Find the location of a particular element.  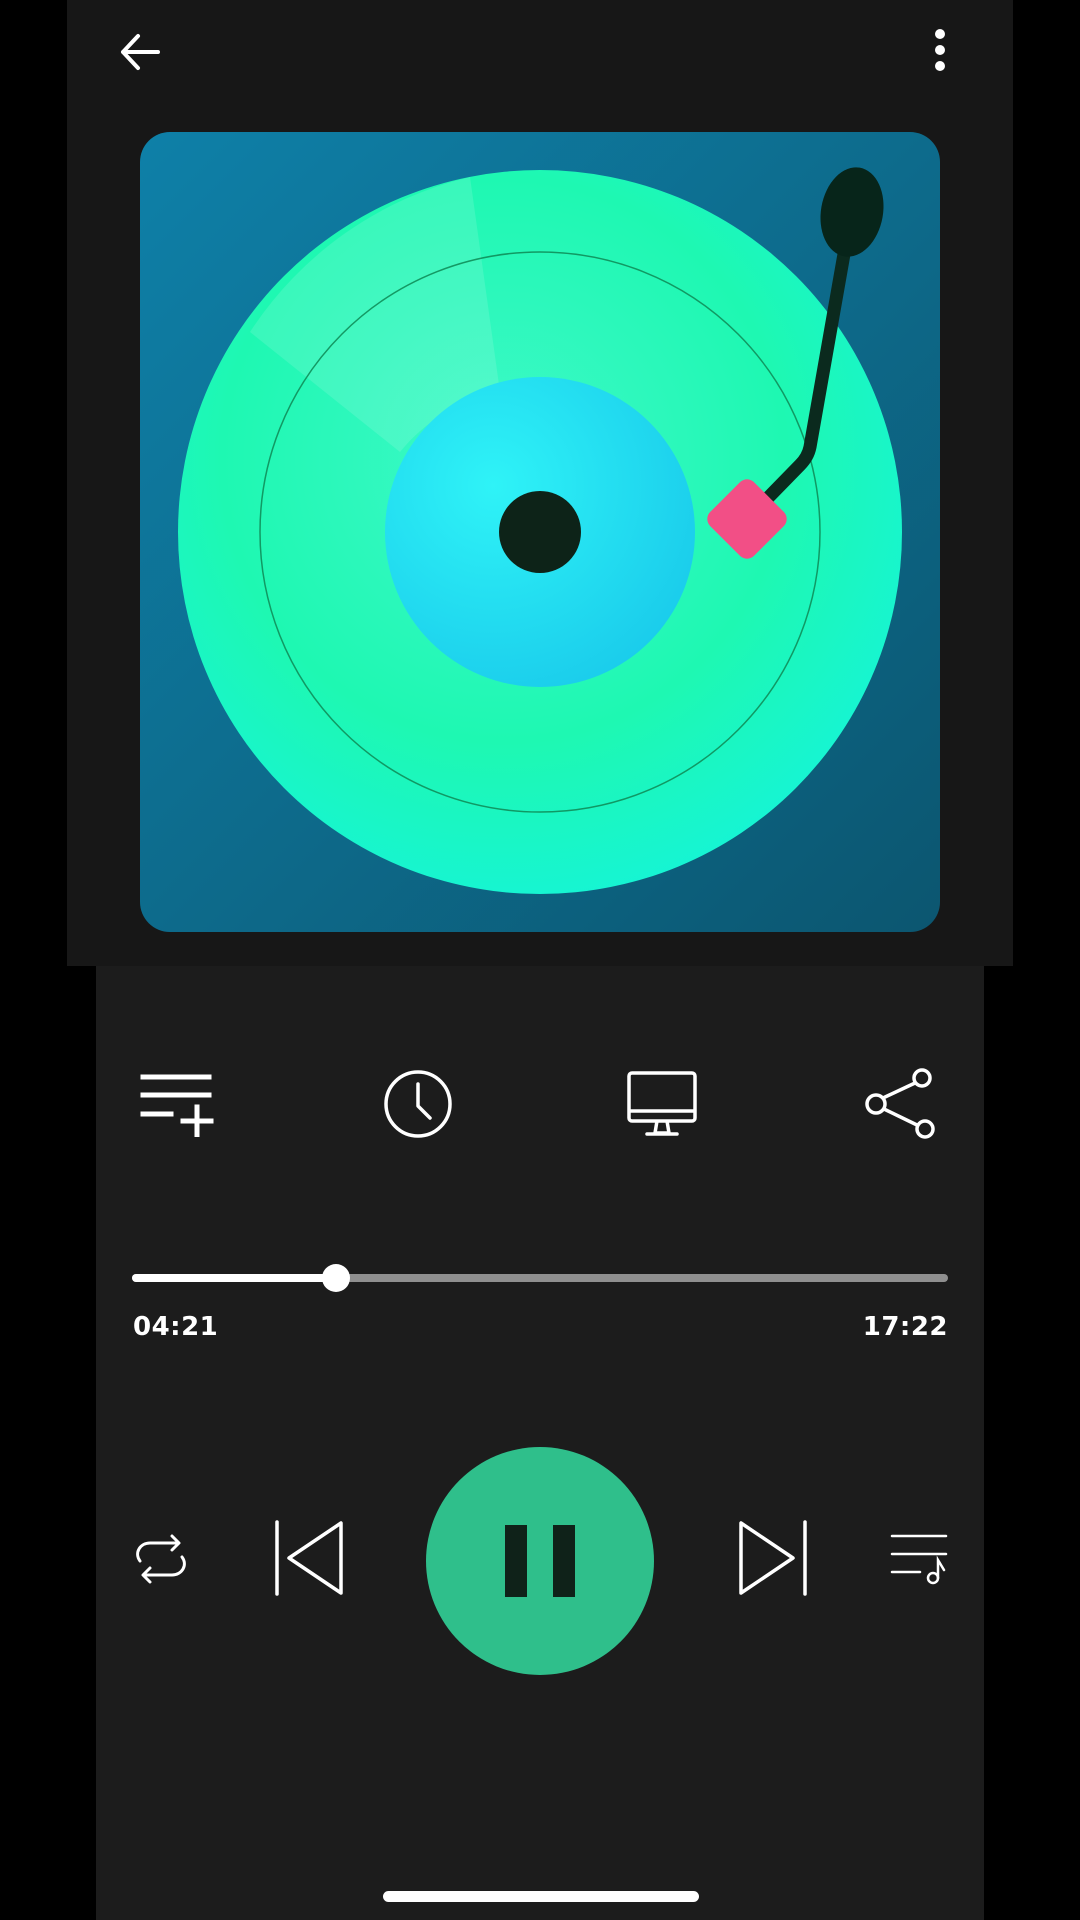

elapsed-time: 04:21 is located at coordinates (176, 1327).